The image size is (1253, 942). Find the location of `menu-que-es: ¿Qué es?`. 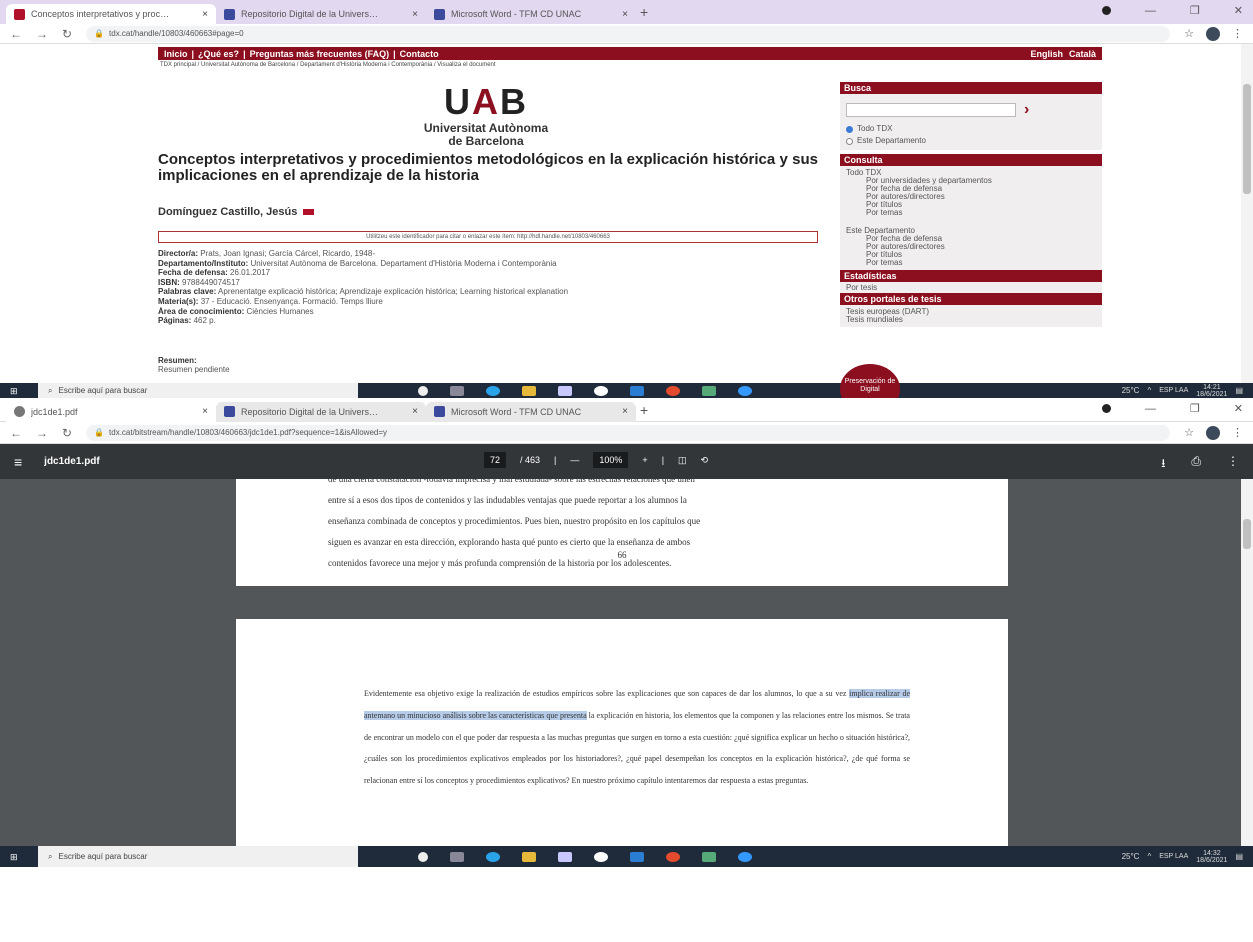

menu-que-es: ¿Qué es? is located at coordinates (218, 54).